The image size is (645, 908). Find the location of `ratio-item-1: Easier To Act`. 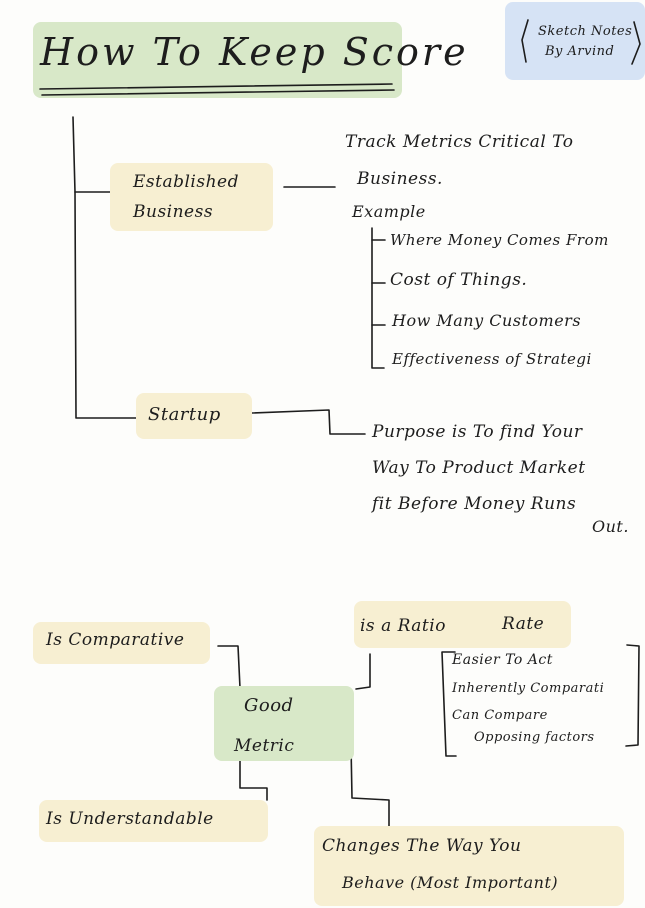

ratio-item-1: Easier To Act is located at coordinates (502, 660).